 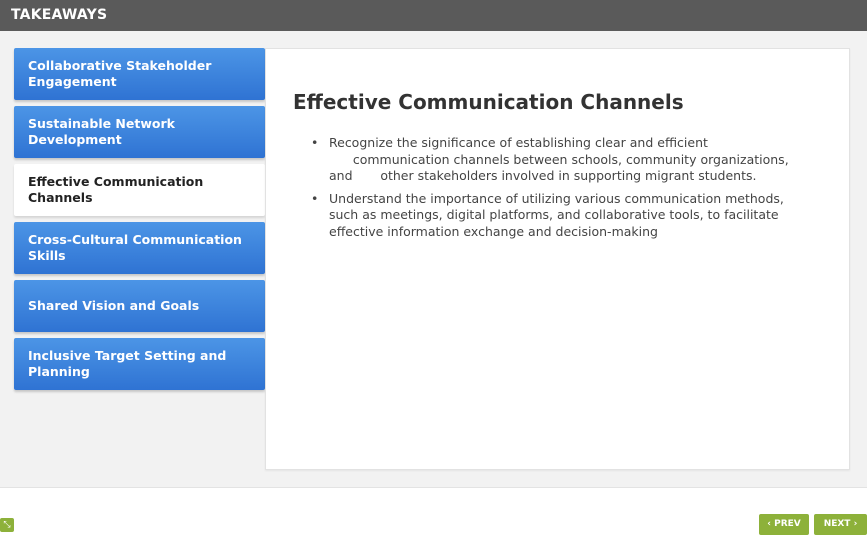 I want to click on tab-collaborative-stakeholder-engagement: Collaborative Stakeholder Engagement, so click(x=139, y=74).